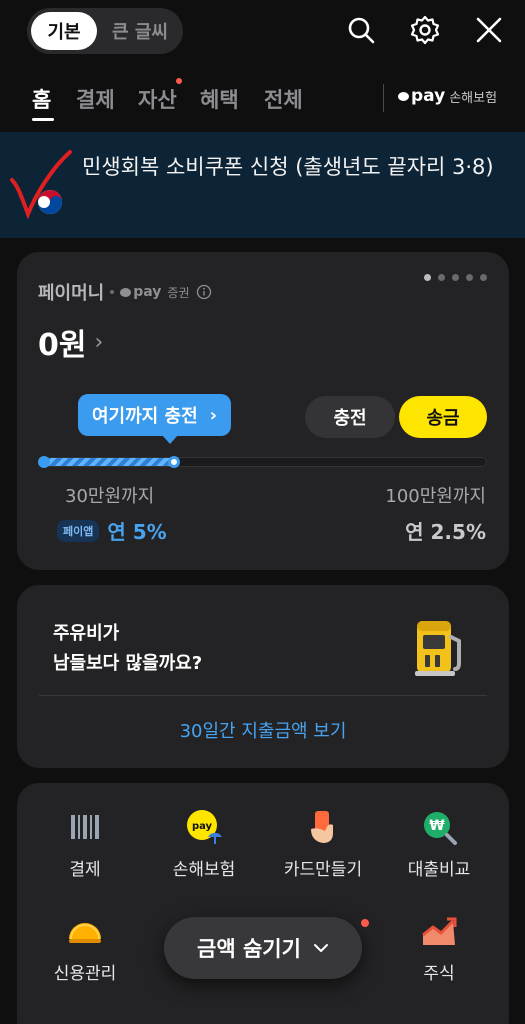 Image resolution: width=525 pixels, height=1024 pixels. What do you see at coordinates (145, 416) in the screenshot?
I see `charge-tooltip-text: 여기까지 충전` at bounding box center [145, 416].